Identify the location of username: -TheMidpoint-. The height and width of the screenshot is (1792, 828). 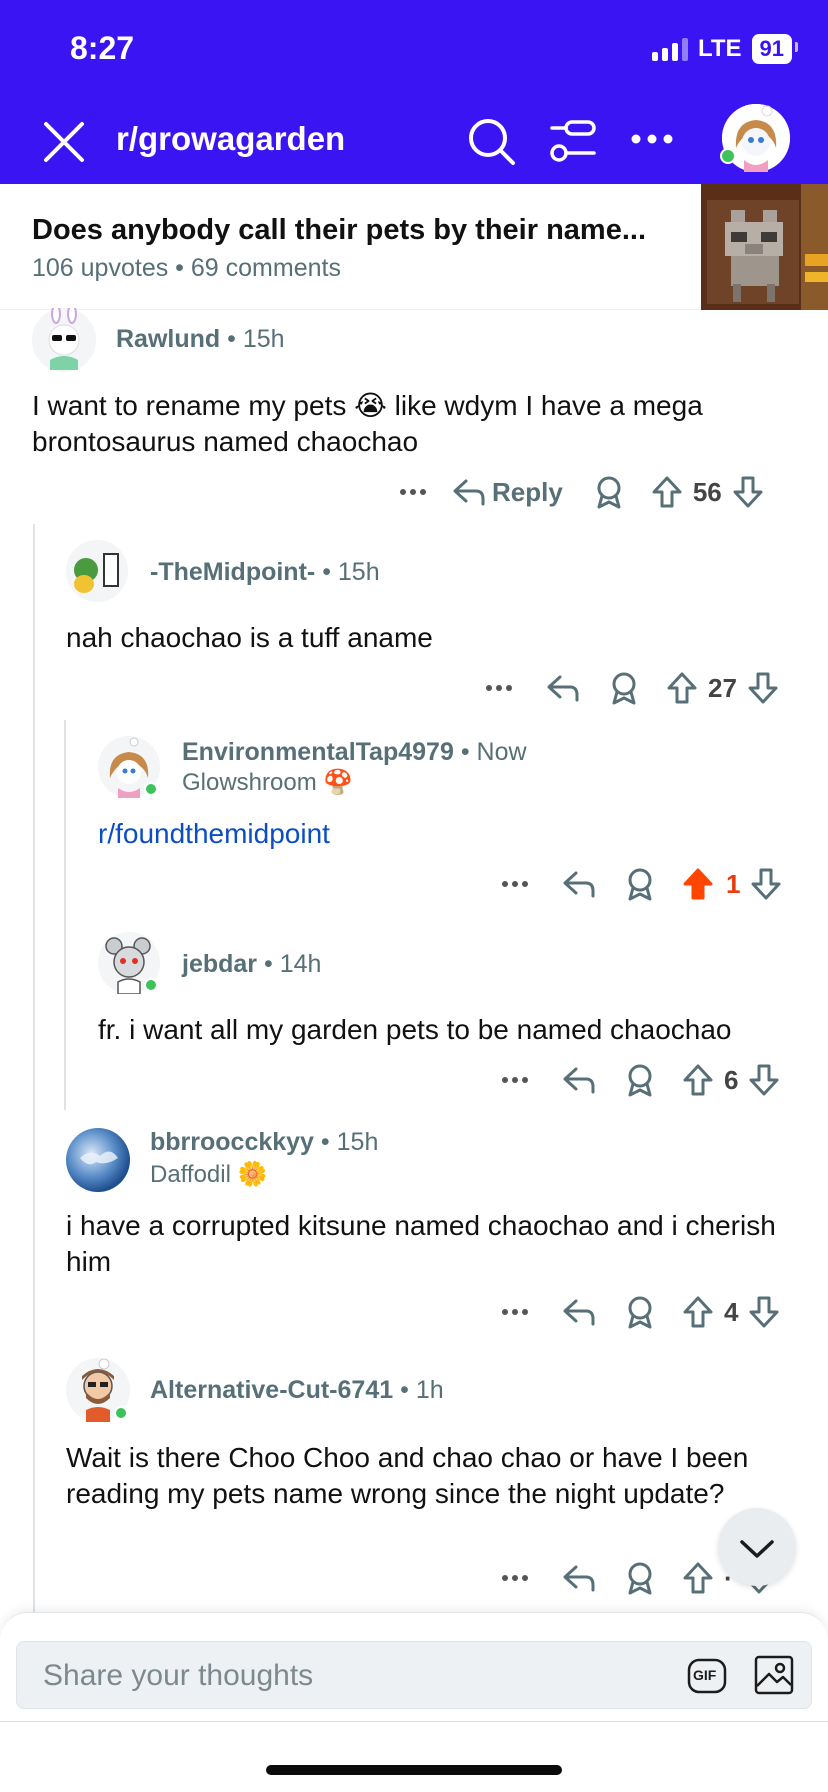
(232, 572).